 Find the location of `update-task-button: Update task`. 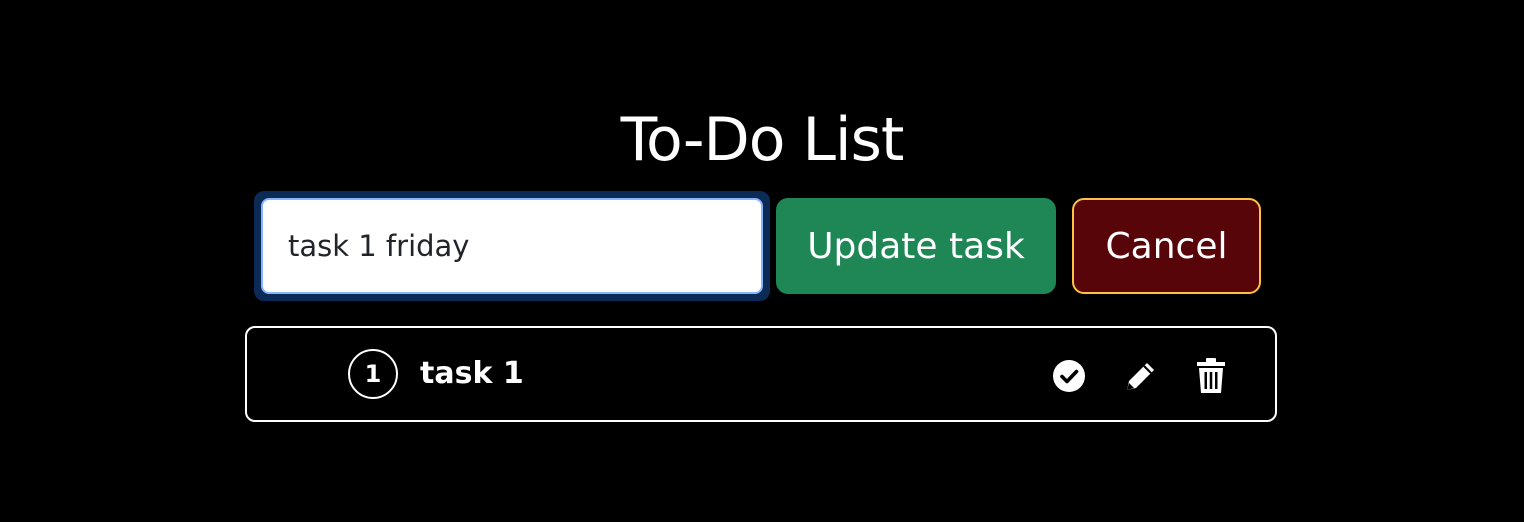

update-task-button: Update task is located at coordinates (916, 246).